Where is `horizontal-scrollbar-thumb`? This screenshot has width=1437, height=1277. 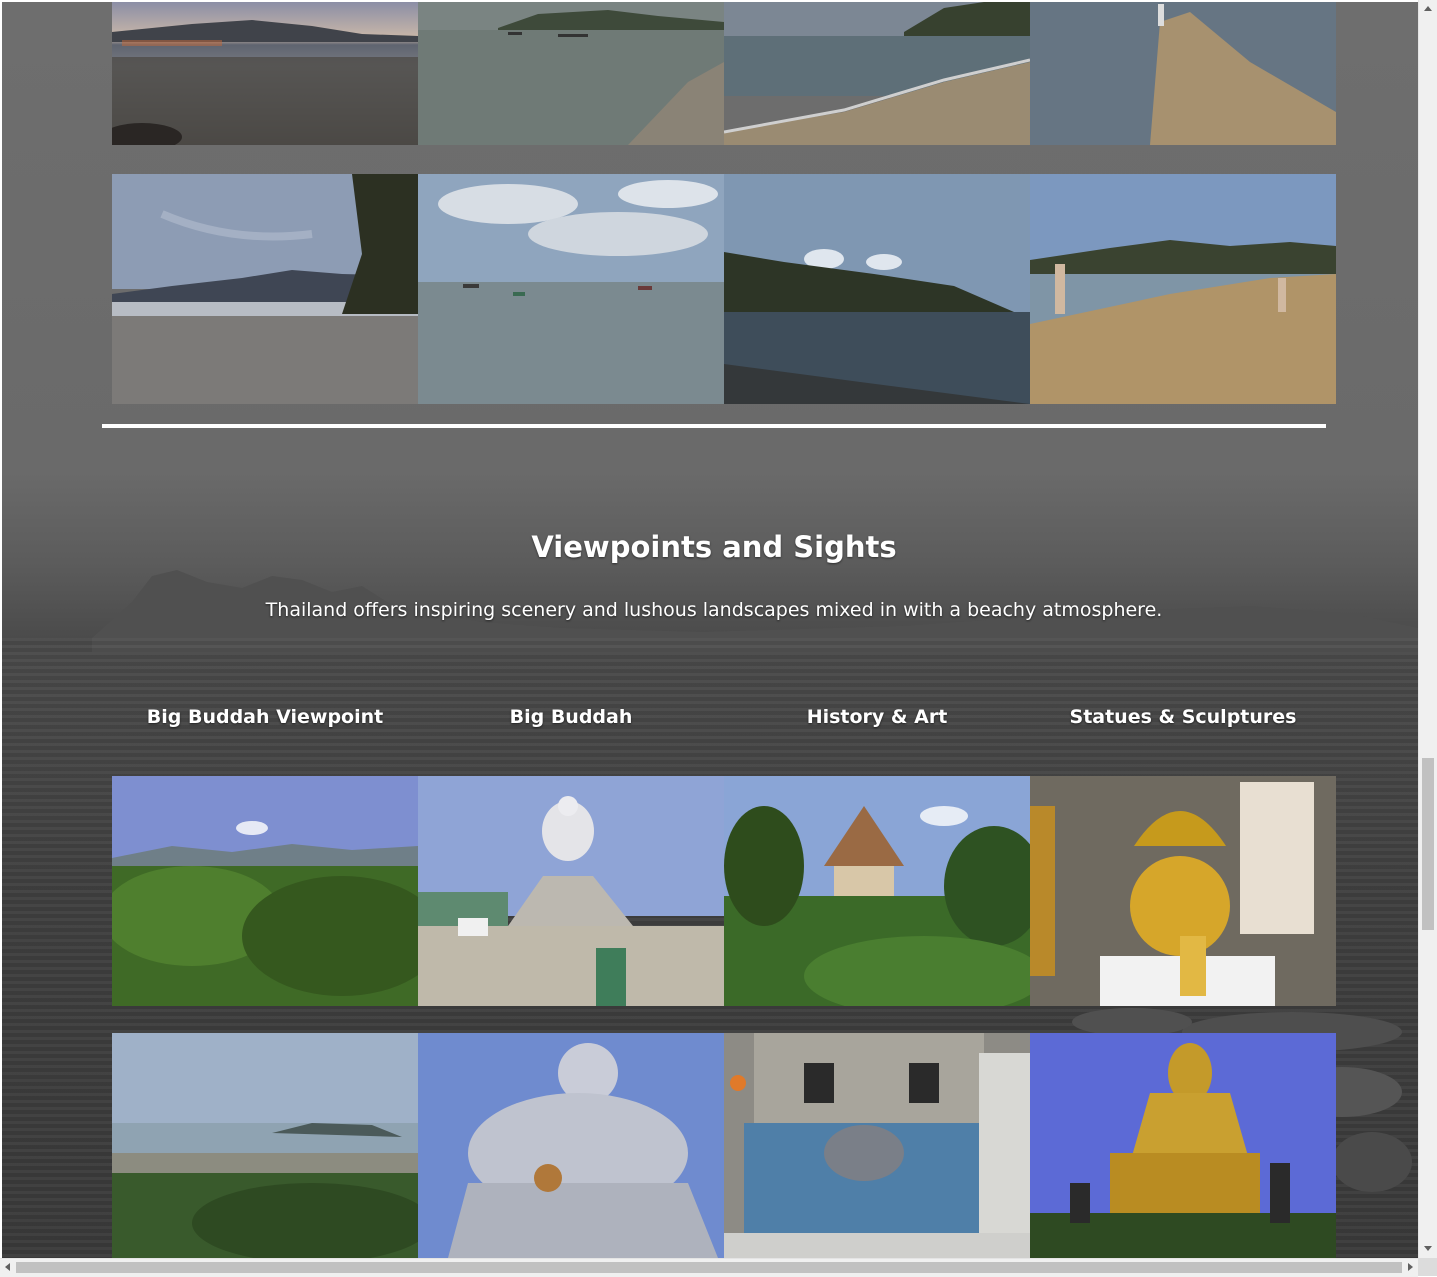 horizontal-scrollbar-thumb is located at coordinates (709, 1267).